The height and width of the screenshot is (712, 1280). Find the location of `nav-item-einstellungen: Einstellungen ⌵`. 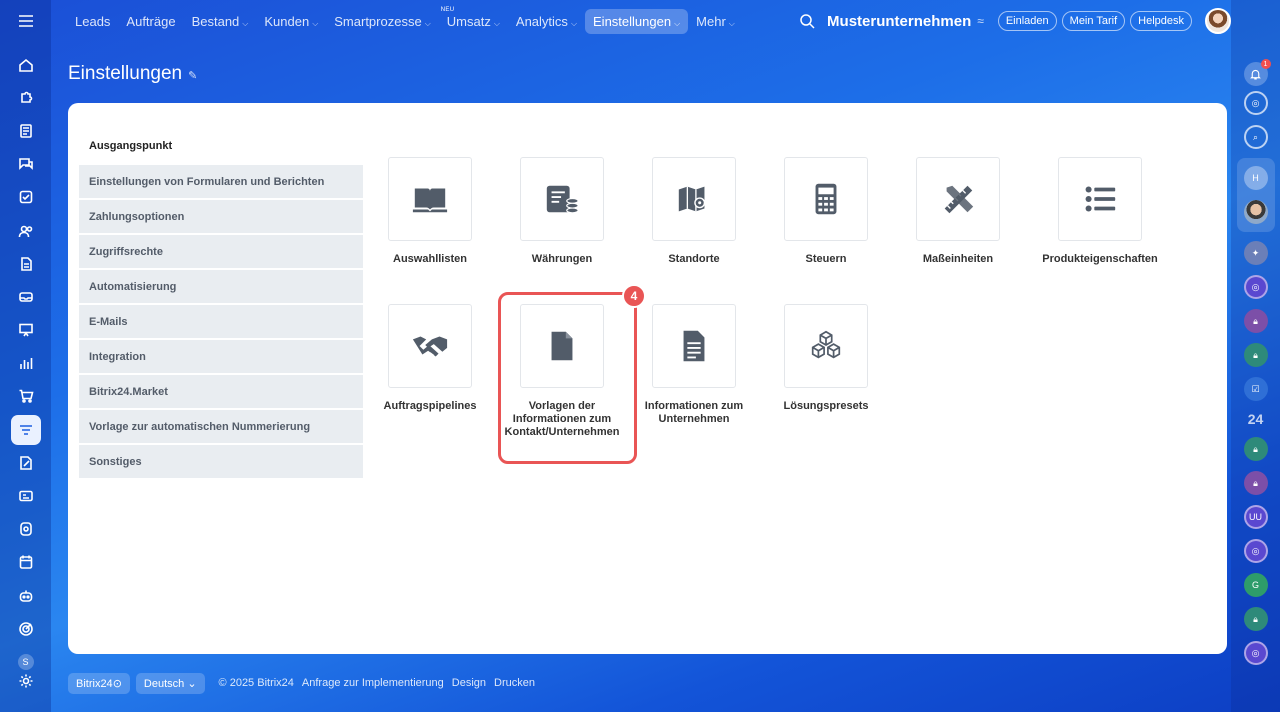

nav-item-einstellungen: Einstellungen ⌵ is located at coordinates (637, 21).